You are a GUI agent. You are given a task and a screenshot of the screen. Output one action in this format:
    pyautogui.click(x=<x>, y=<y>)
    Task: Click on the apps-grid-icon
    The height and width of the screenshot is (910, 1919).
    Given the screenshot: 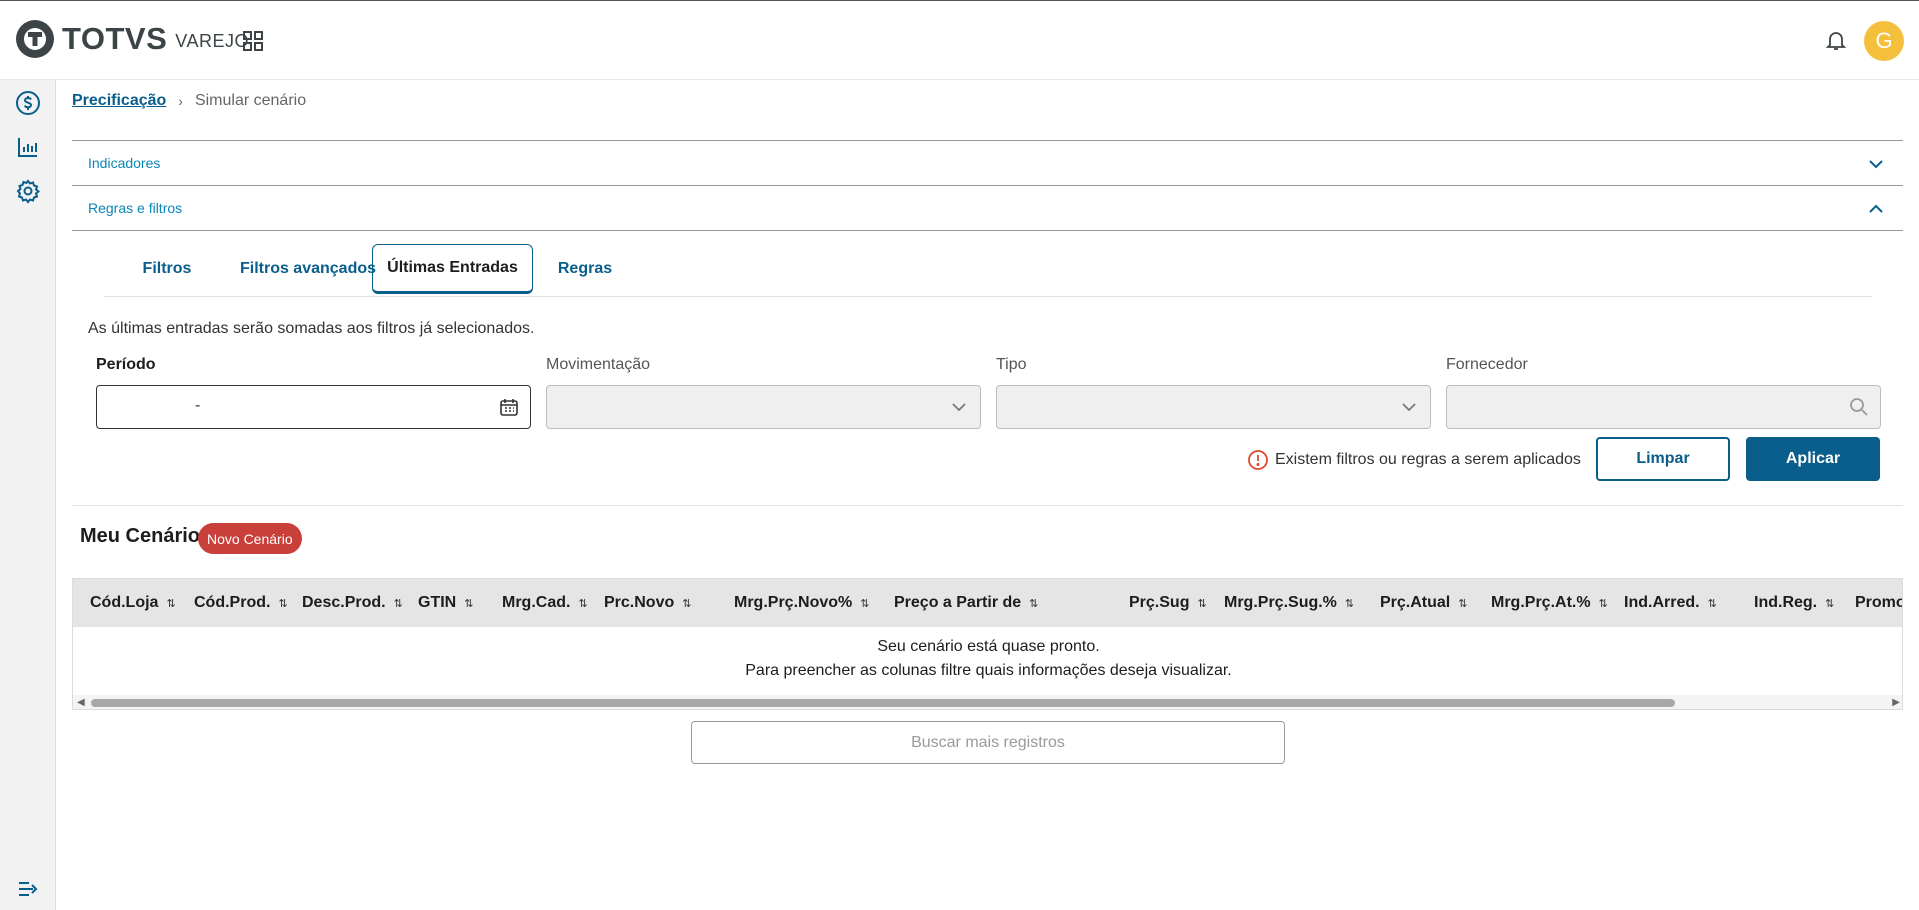 What is the action you would take?
    pyautogui.click(x=253, y=41)
    